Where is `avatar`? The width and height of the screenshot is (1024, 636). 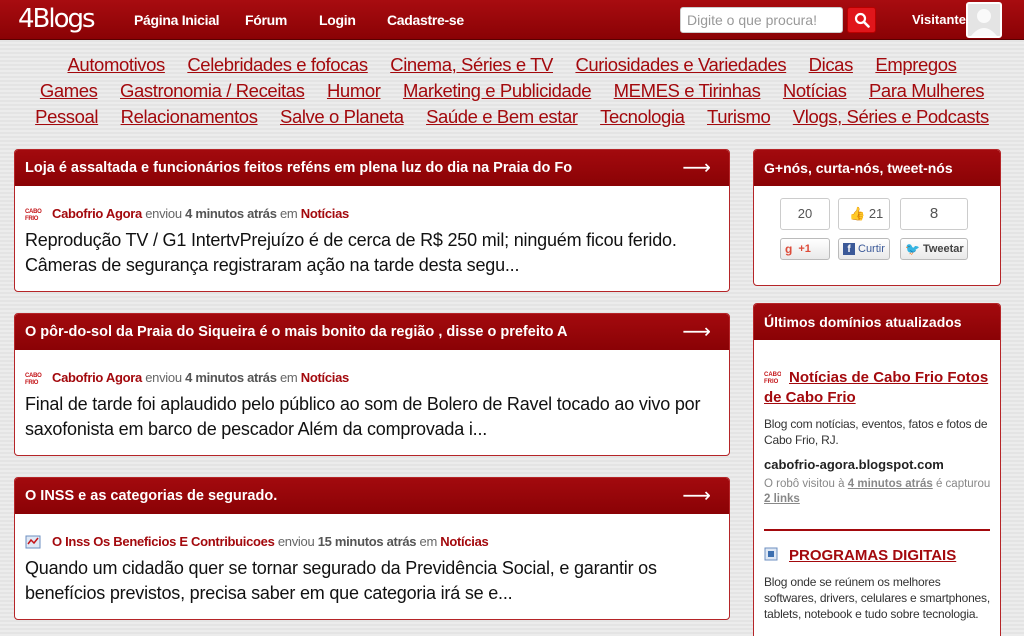 avatar is located at coordinates (984, 20).